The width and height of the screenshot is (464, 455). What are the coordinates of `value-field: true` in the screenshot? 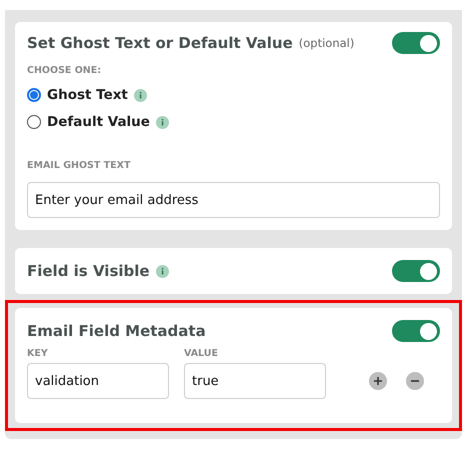 It's located at (255, 381).